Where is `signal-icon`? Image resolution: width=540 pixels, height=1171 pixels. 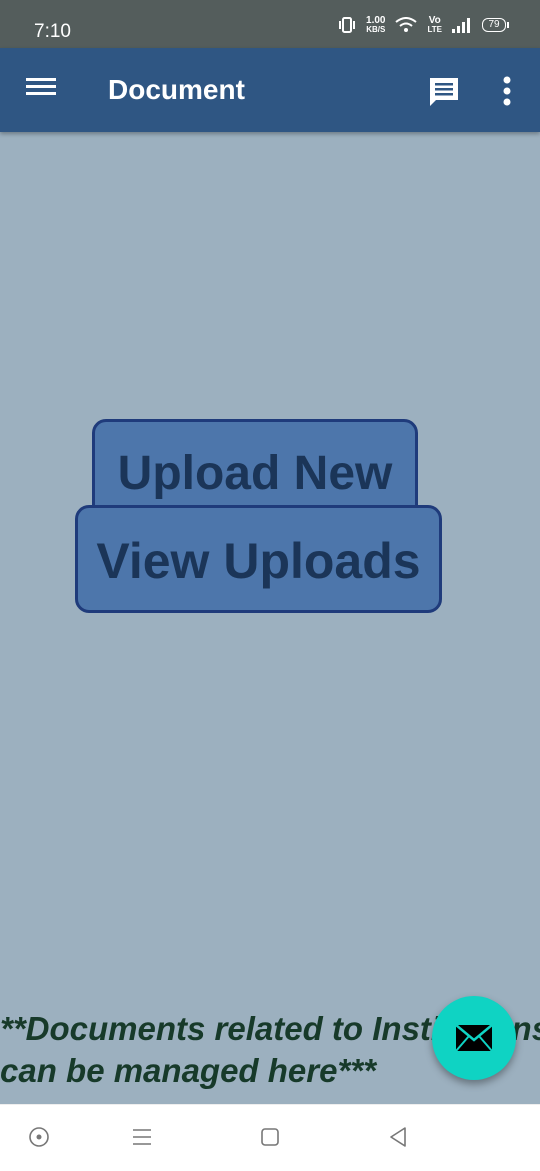 signal-icon is located at coordinates (461, 25).